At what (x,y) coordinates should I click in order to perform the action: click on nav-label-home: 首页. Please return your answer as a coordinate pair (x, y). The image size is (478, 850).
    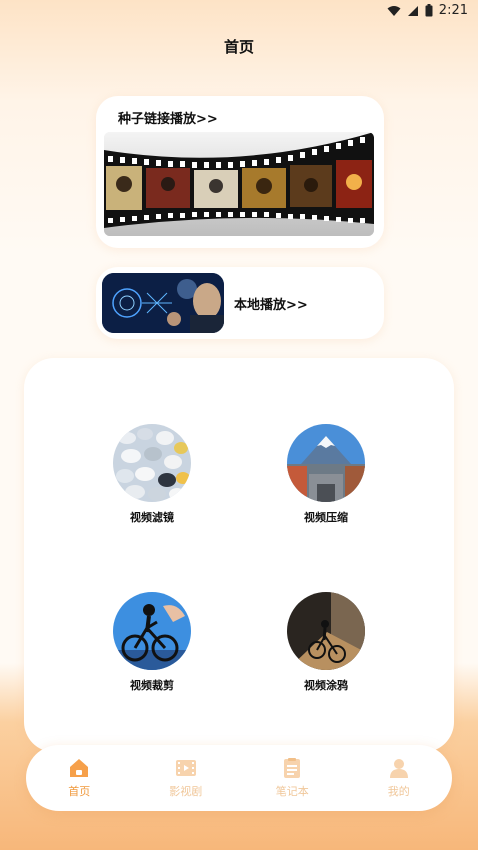
    Looking at the image, I should click on (79, 791).